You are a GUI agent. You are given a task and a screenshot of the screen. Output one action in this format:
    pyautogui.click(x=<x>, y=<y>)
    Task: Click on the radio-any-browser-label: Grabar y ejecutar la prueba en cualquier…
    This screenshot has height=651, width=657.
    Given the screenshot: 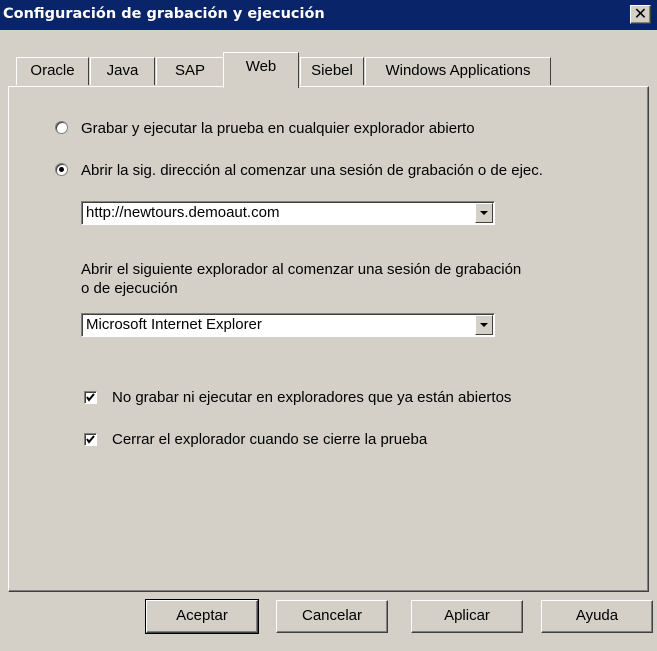 What is the action you would take?
    pyautogui.click(x=278, y=128)
    